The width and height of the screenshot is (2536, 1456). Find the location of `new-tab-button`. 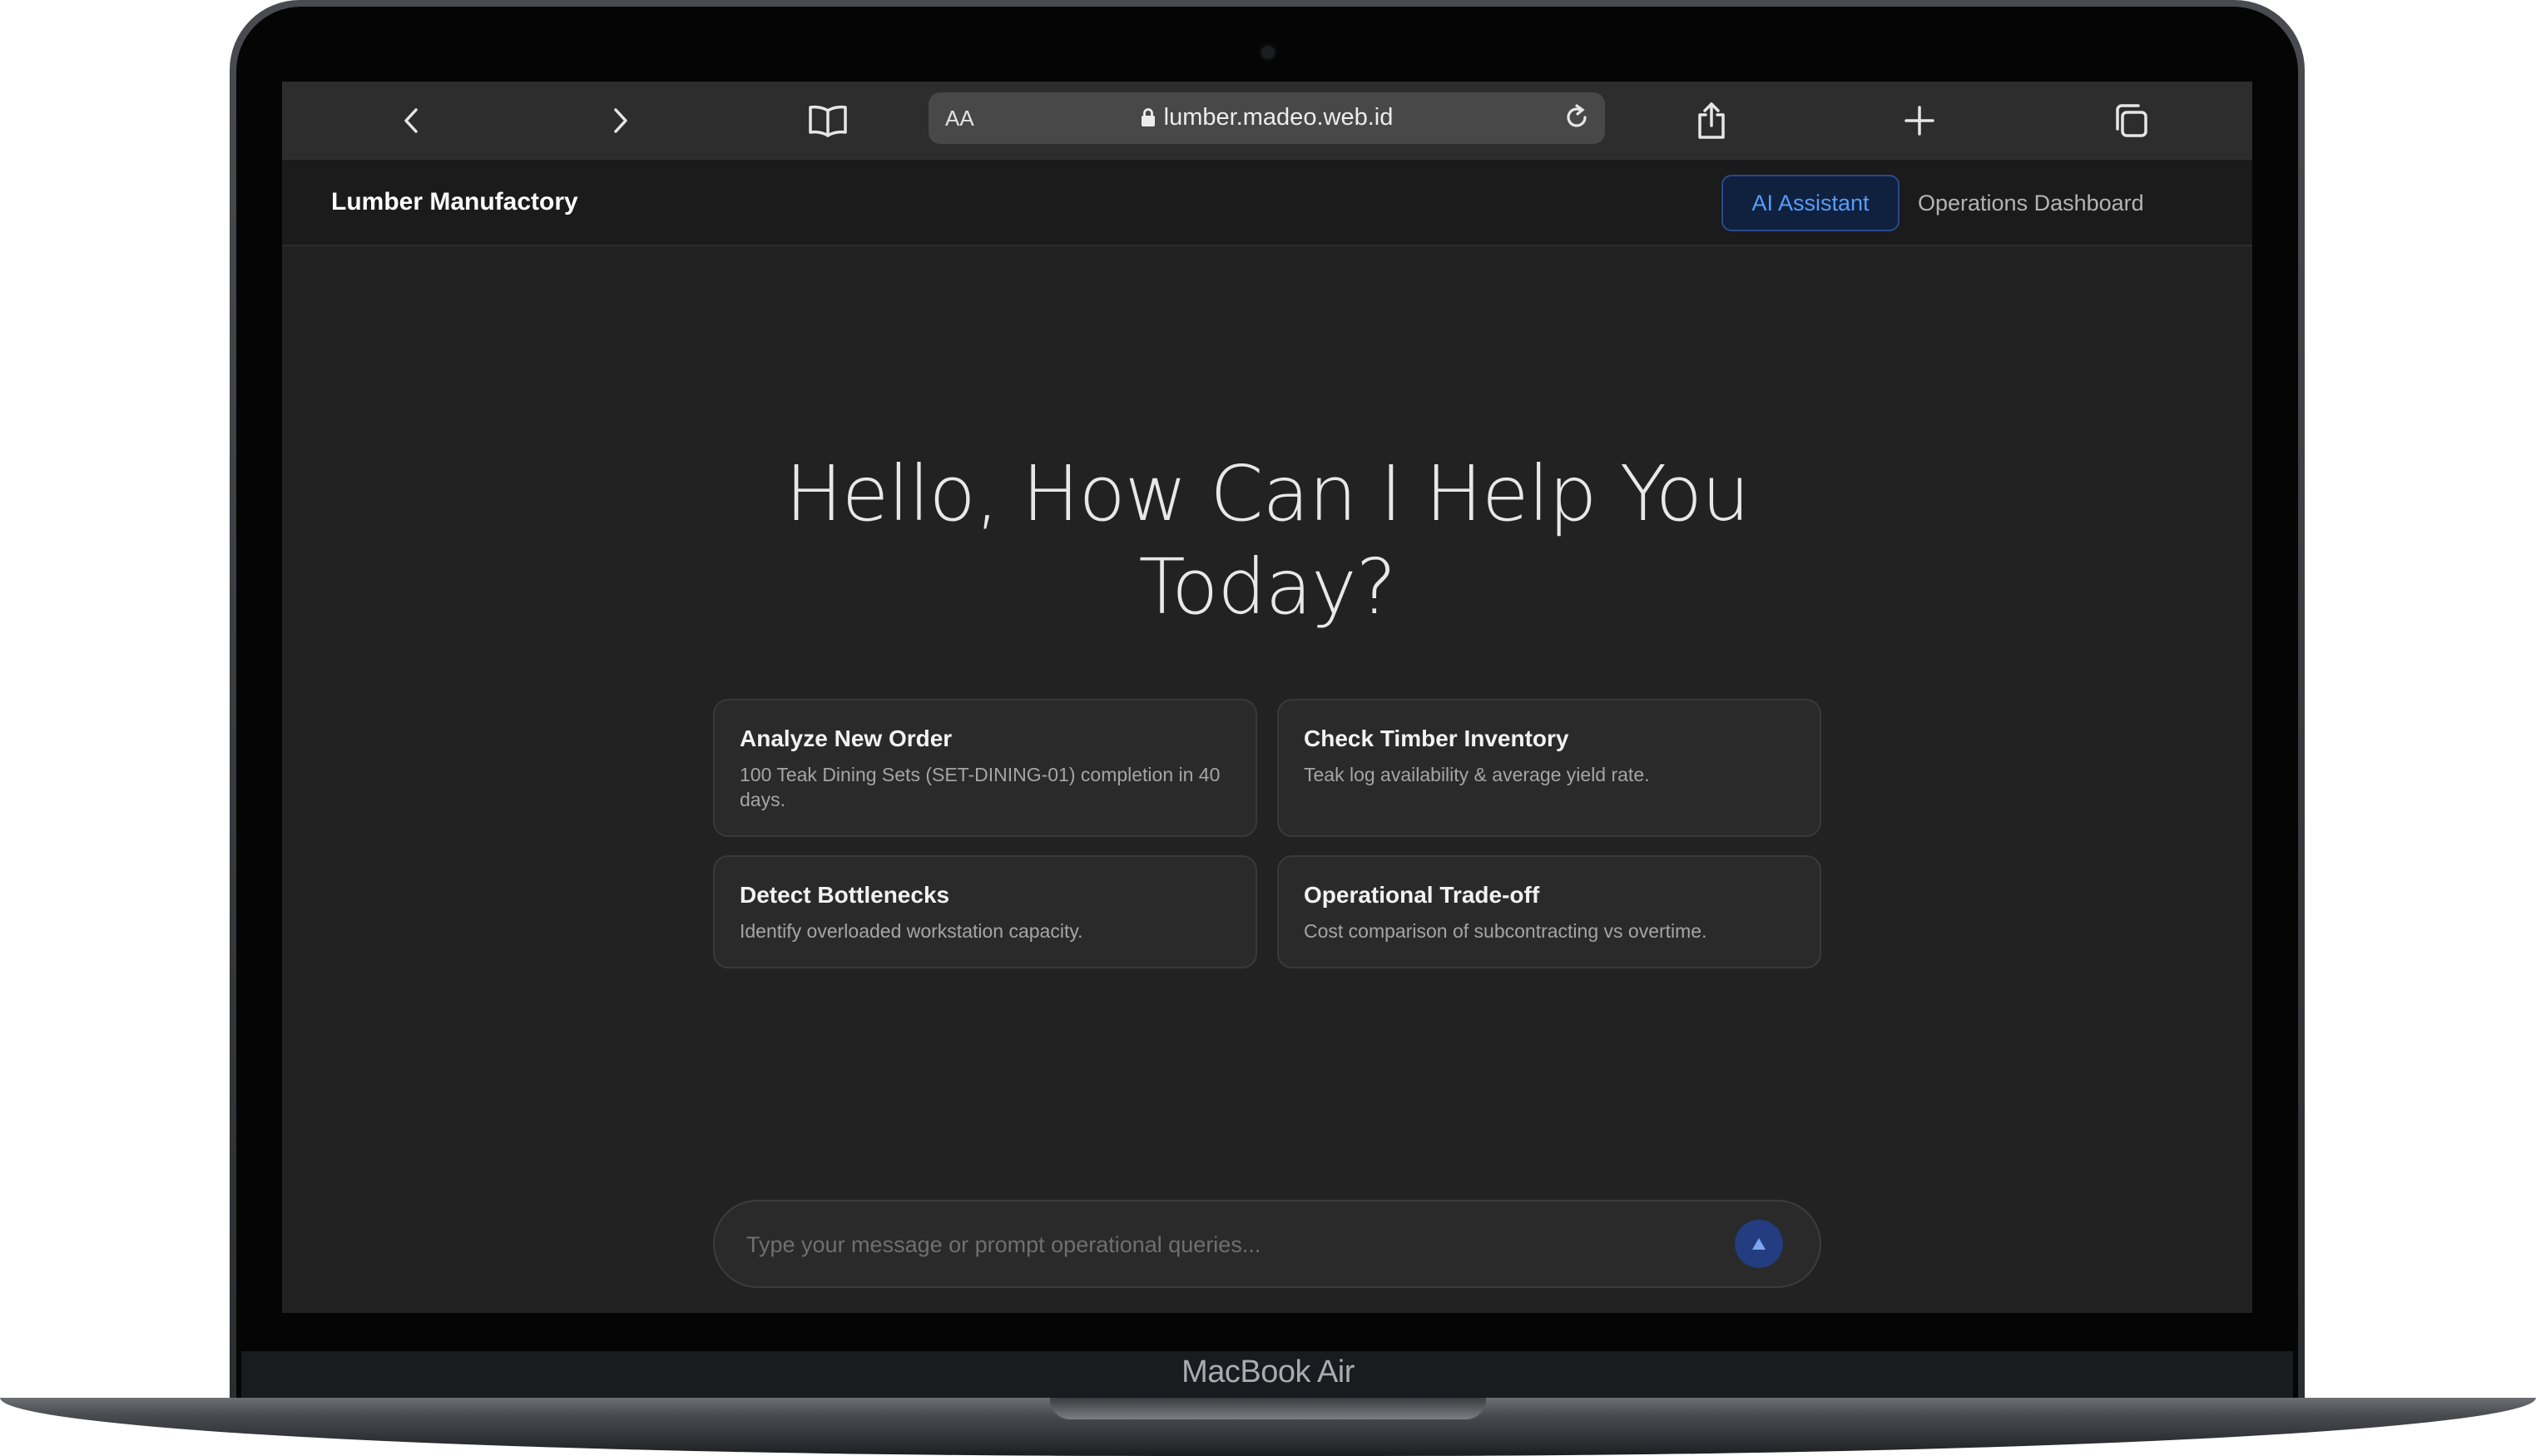

new-tab-button is located at coordinates (1920, 120).